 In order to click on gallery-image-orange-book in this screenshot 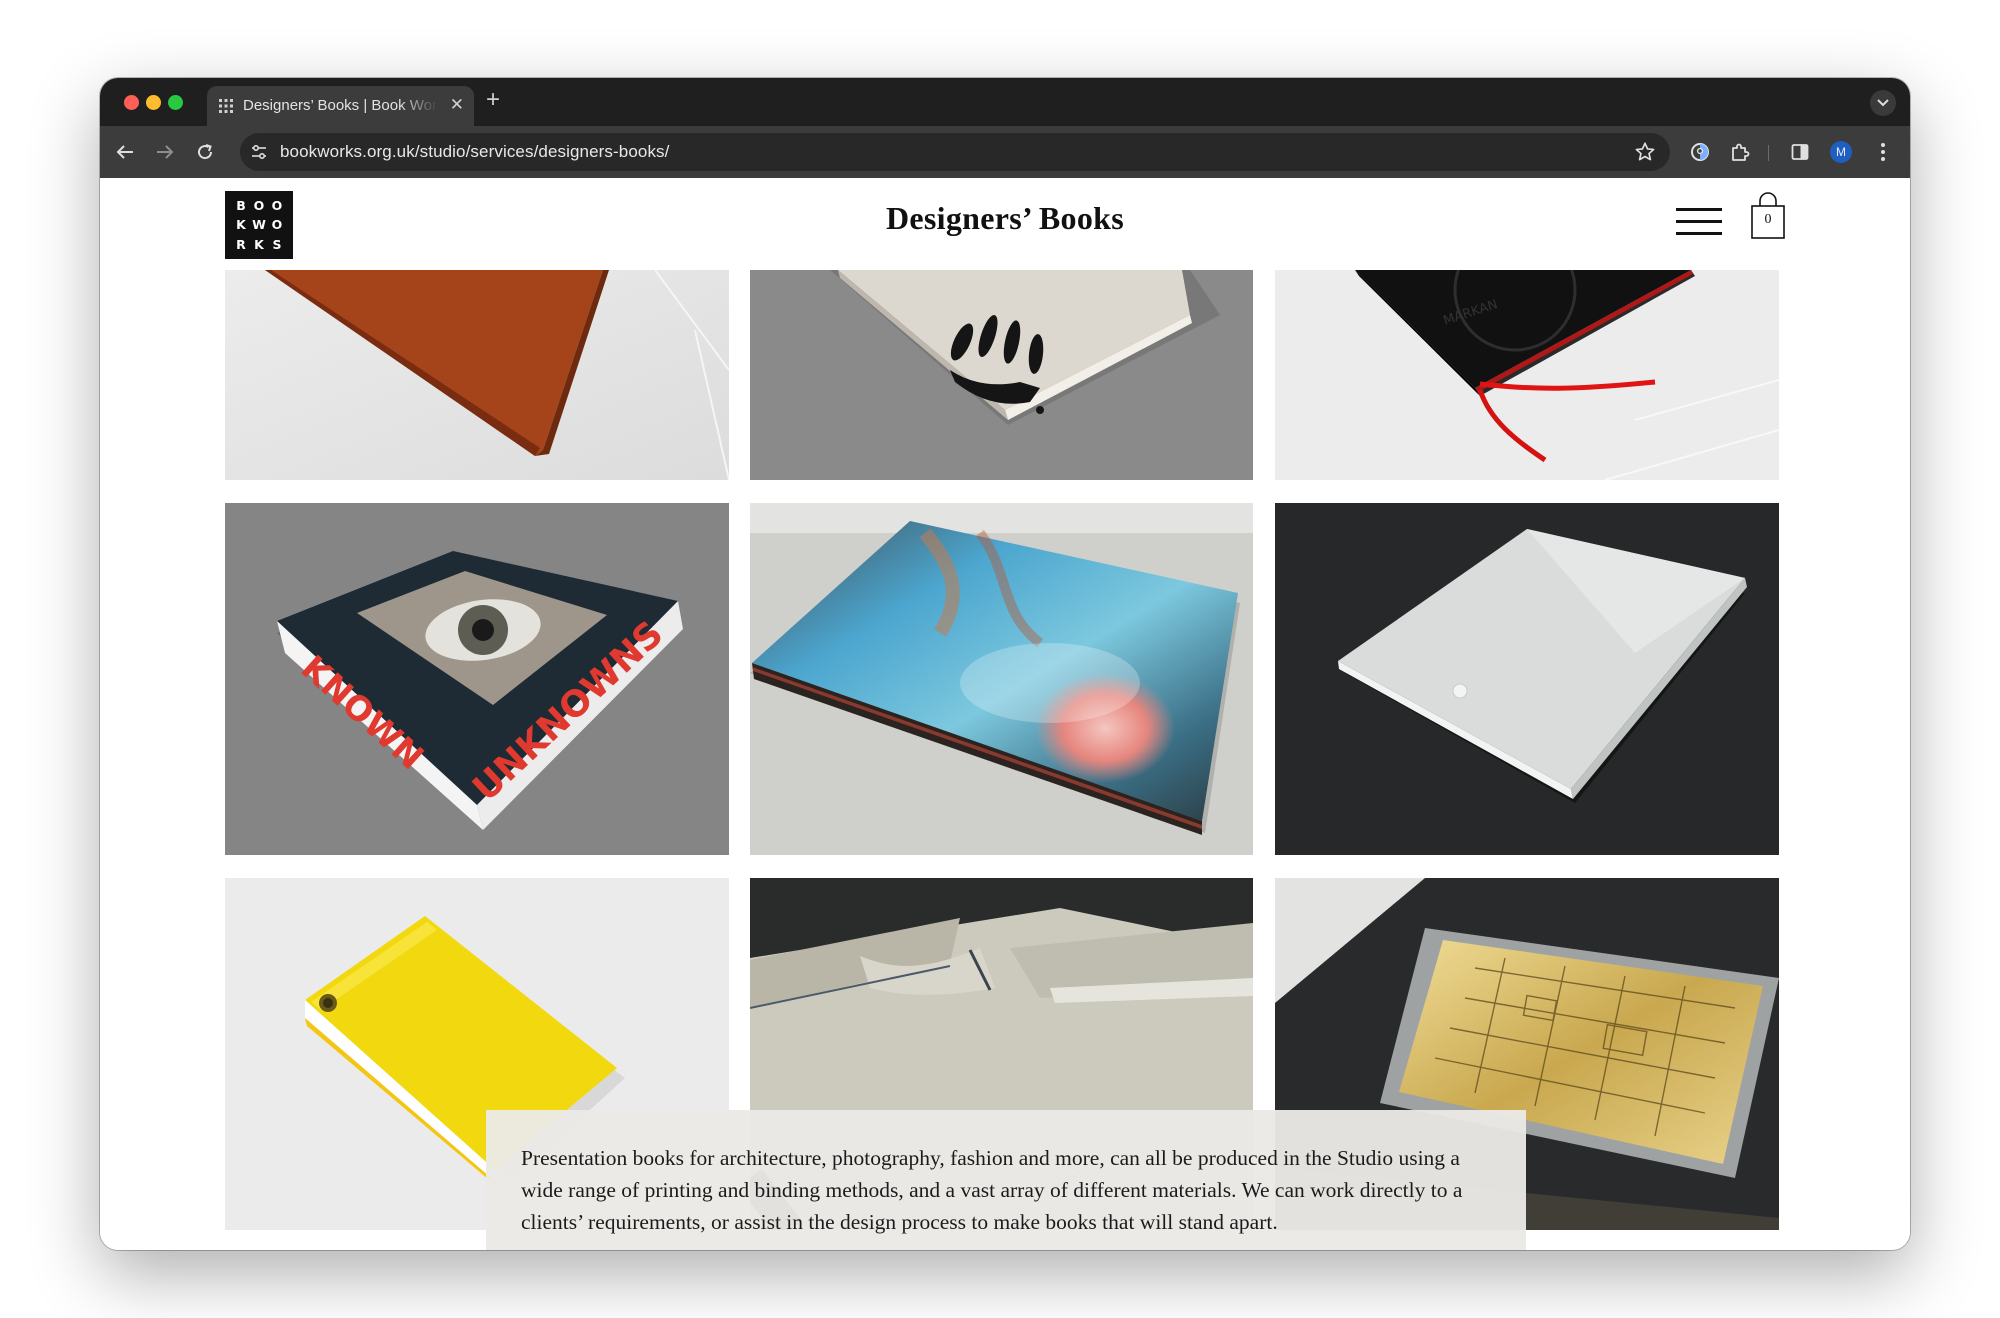, I will do `click(477, 375)`.